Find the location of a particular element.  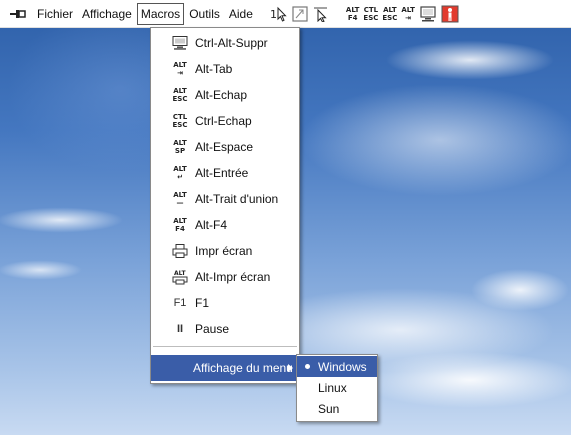

submenu-item-windows: Windows is located at coordinates (337, 366).